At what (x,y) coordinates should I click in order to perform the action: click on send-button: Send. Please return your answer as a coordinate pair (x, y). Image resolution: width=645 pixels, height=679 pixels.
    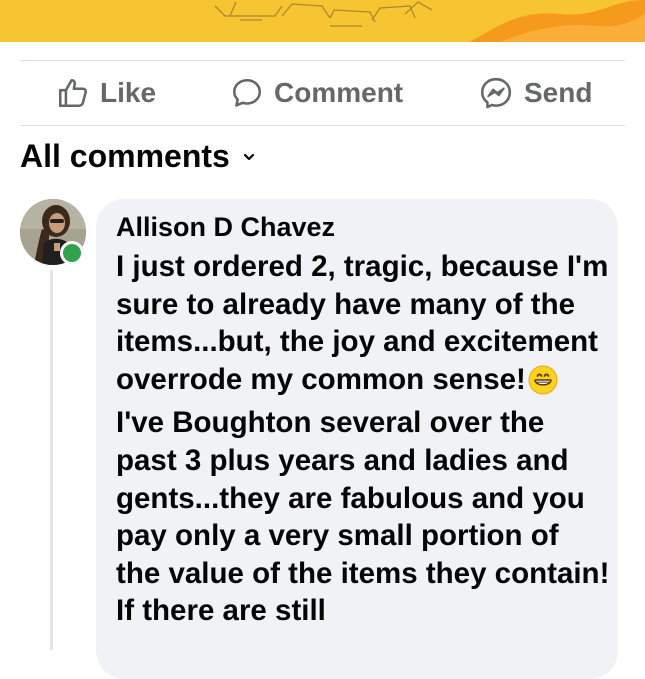
    Looking at the image, I should click on (535, 93).